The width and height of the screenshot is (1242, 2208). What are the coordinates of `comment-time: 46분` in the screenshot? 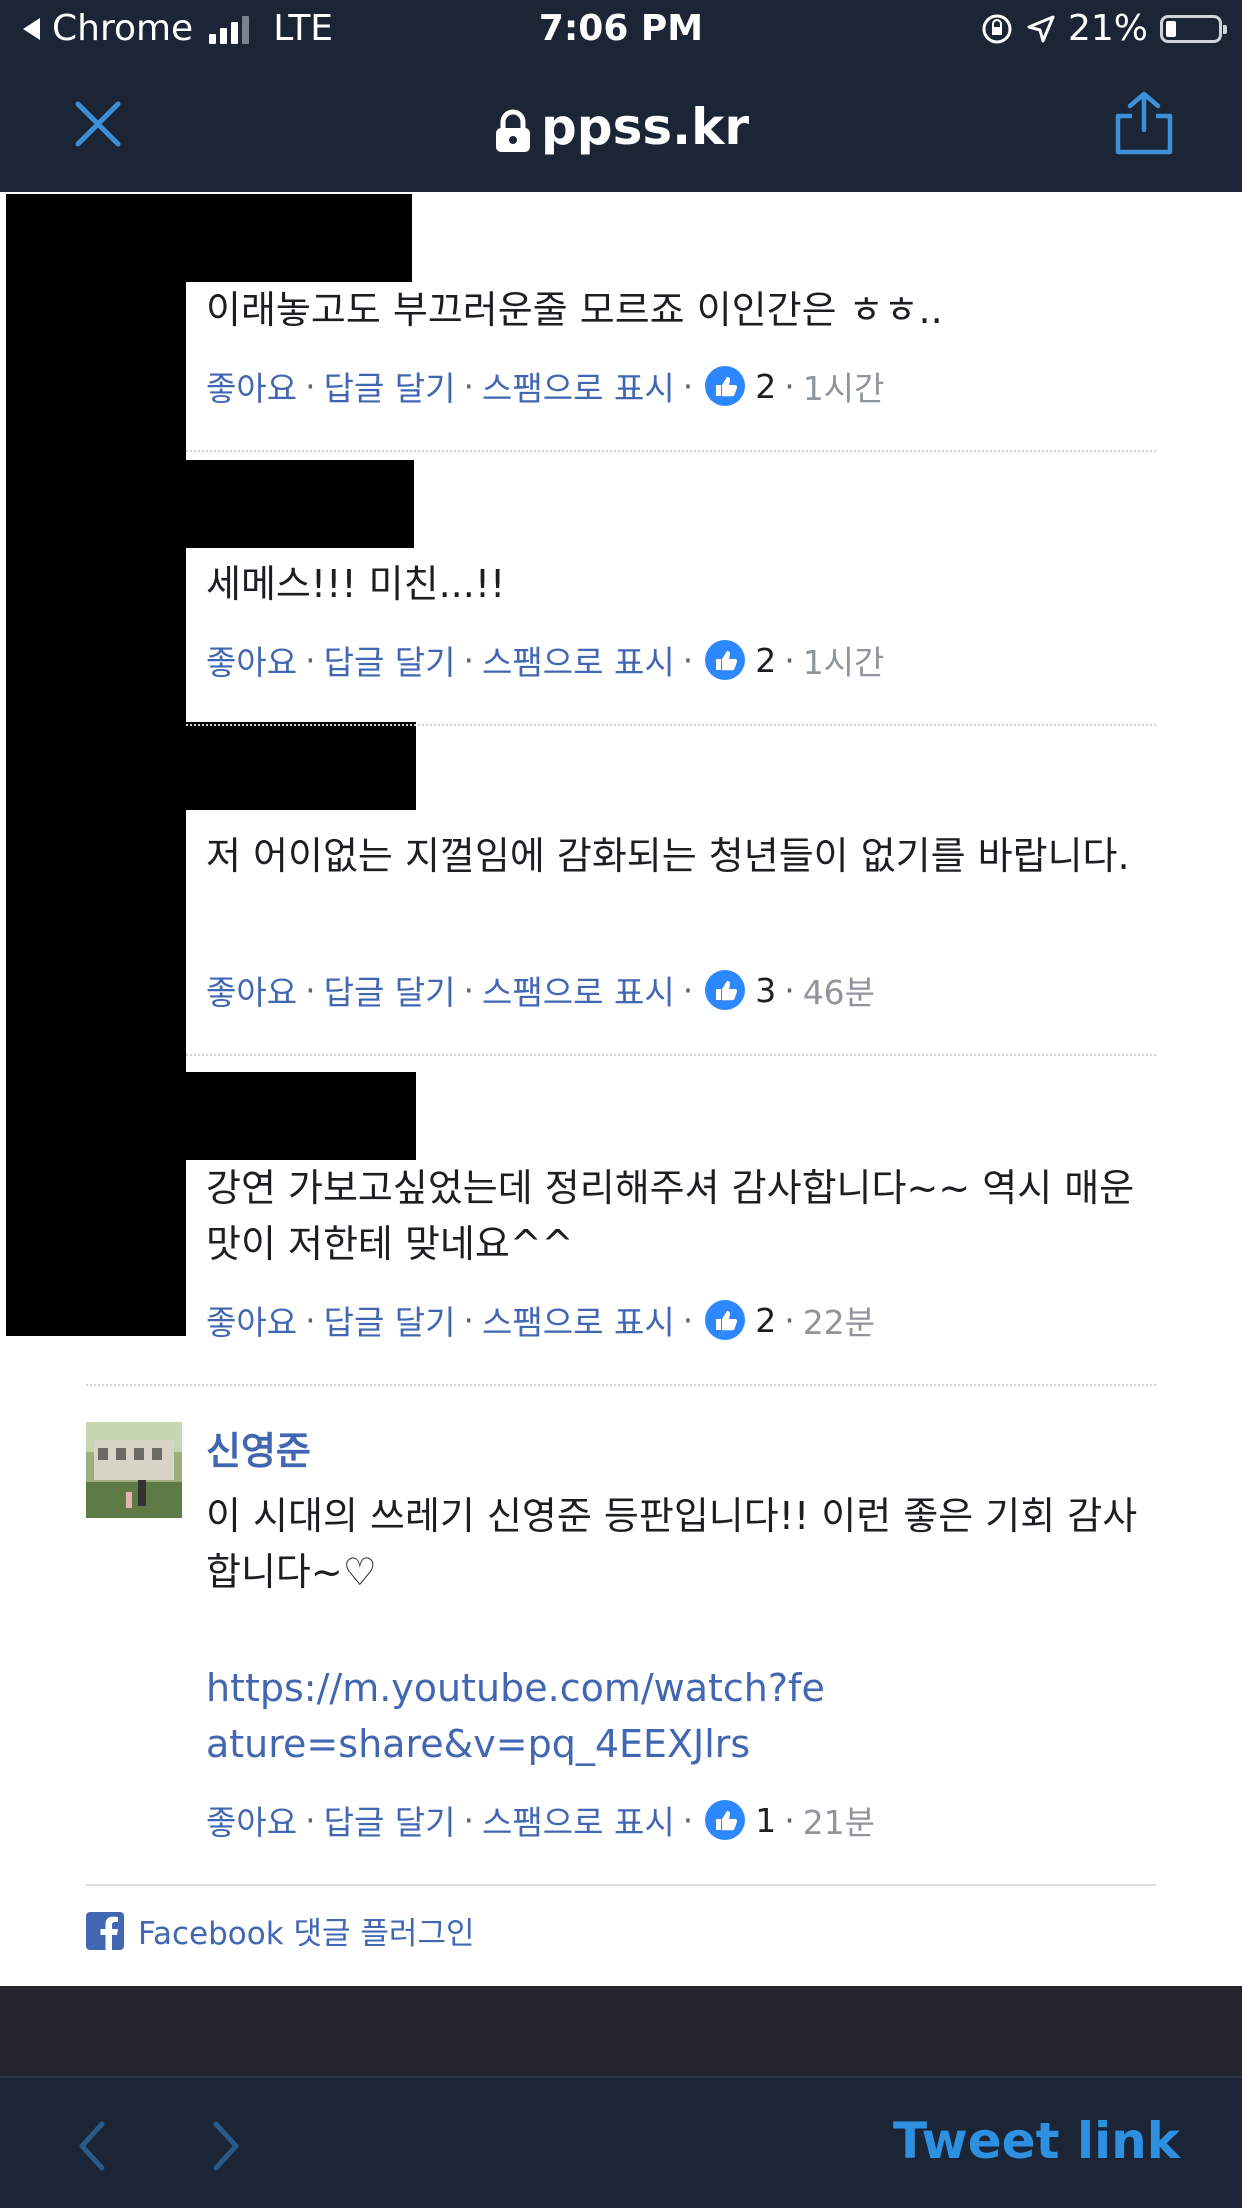 It's located at (839, 992).